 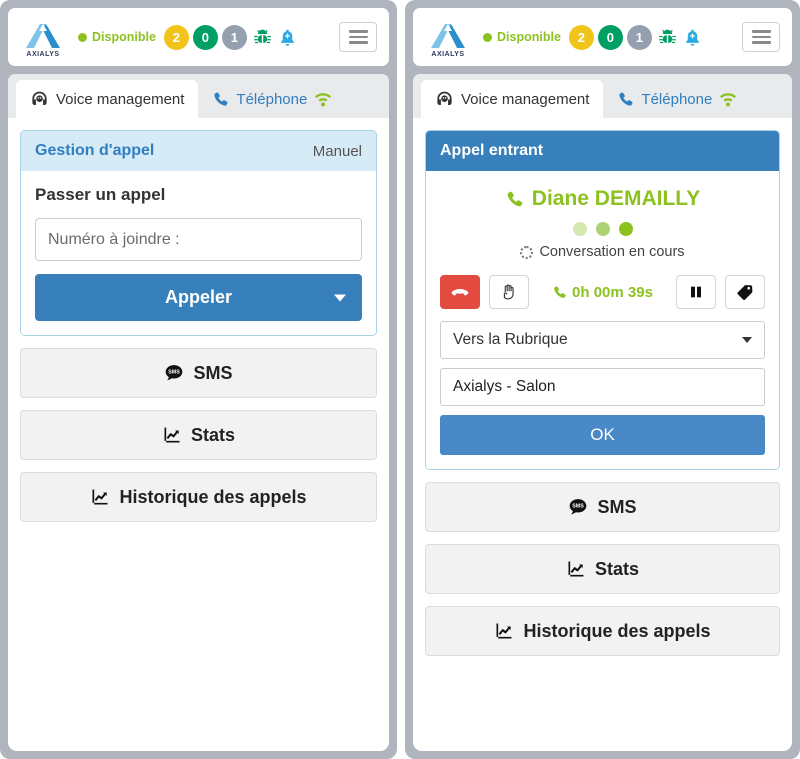 I want to click on call-button: Appeler, so click(x=198, y=297).